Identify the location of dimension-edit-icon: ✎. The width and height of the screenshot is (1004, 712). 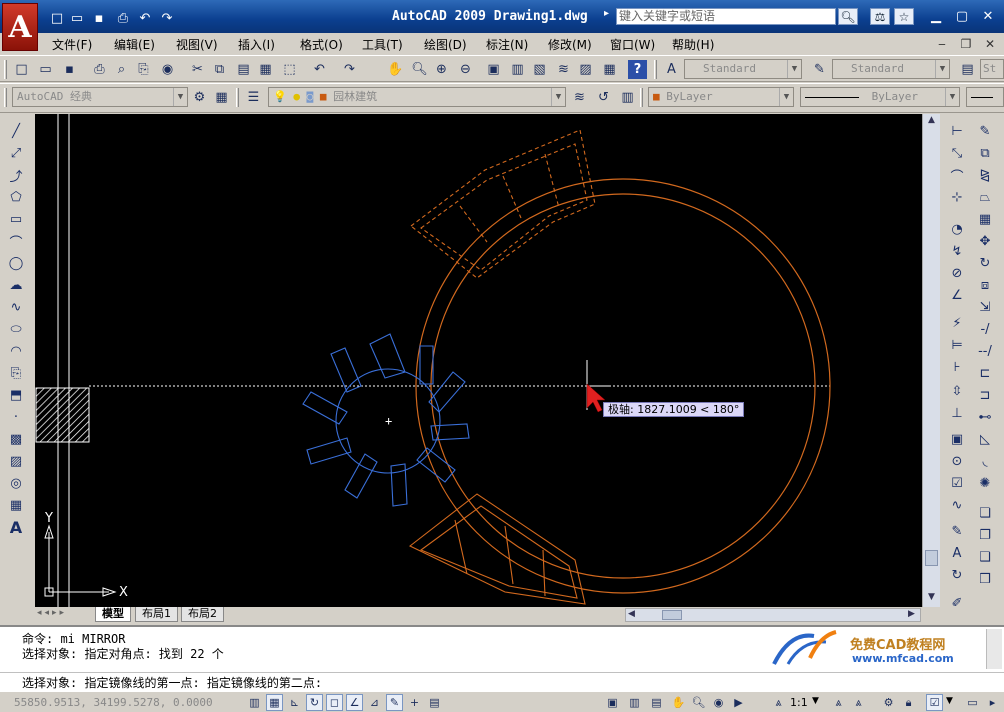
(957, 531).